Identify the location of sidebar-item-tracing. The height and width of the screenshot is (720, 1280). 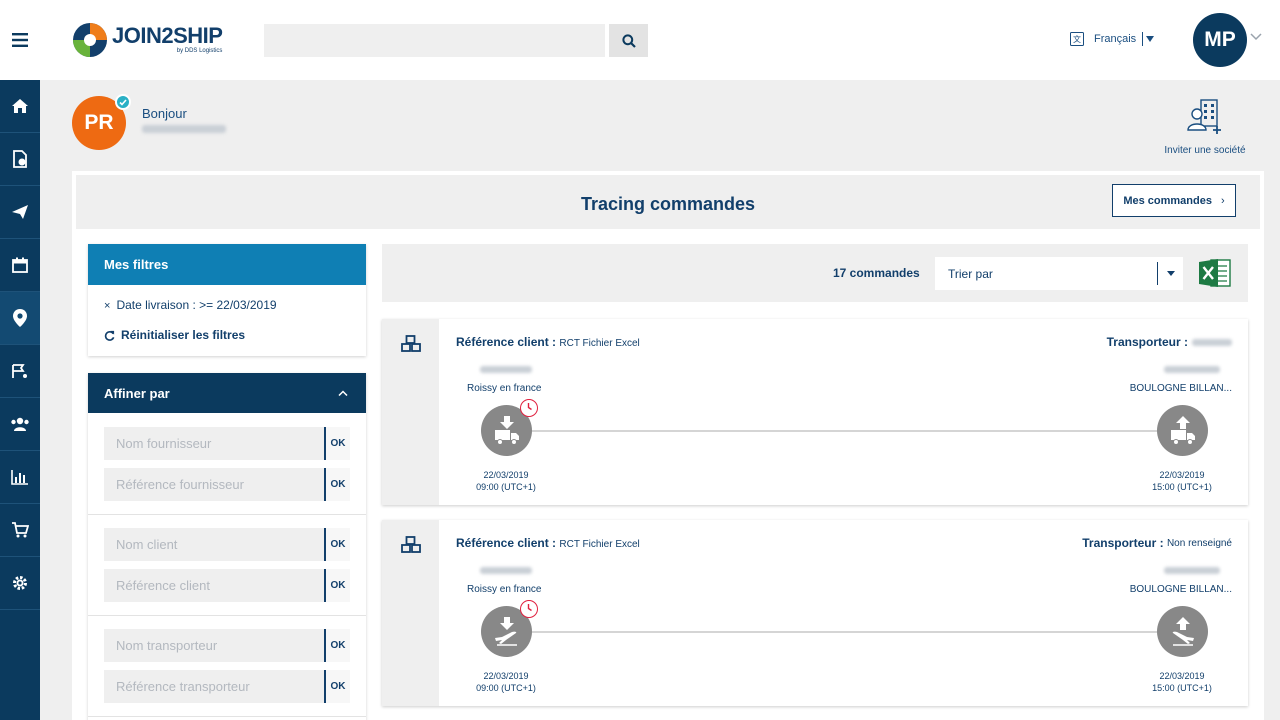
(20, 318).